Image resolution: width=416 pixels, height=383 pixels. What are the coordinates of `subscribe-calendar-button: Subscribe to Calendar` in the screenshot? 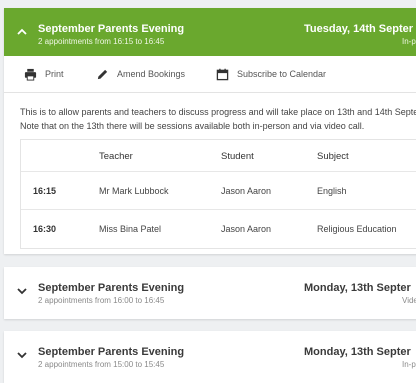 It's located at (271, 74).